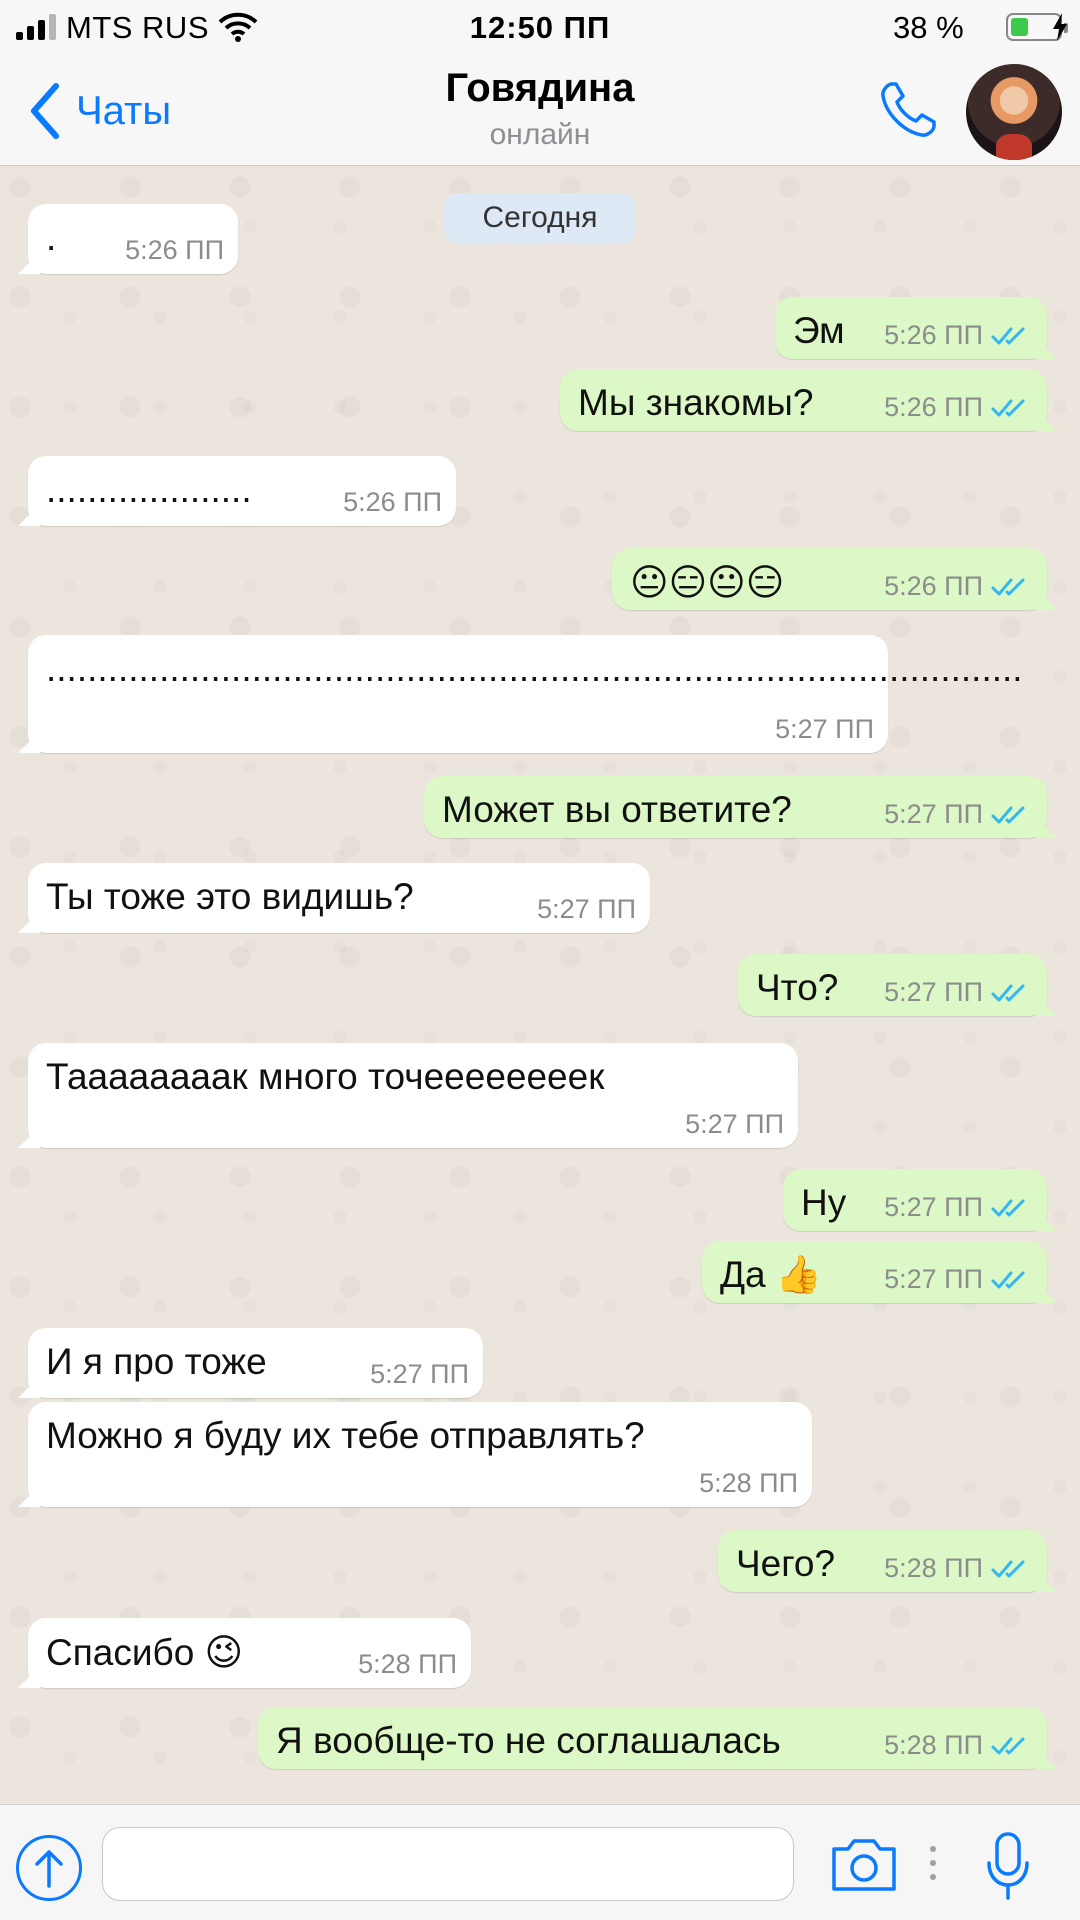 This screenshot has height=1920, width=1080. I want to click on message-text: Спасибо 😉, so click(145, 1652).